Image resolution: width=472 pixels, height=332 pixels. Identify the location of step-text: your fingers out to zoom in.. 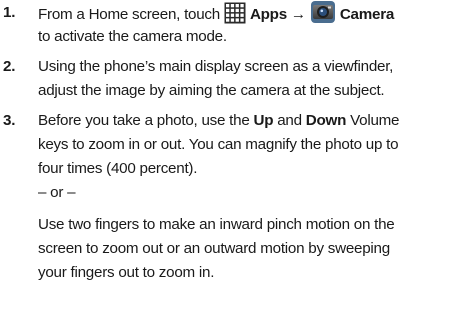
(126, 272).